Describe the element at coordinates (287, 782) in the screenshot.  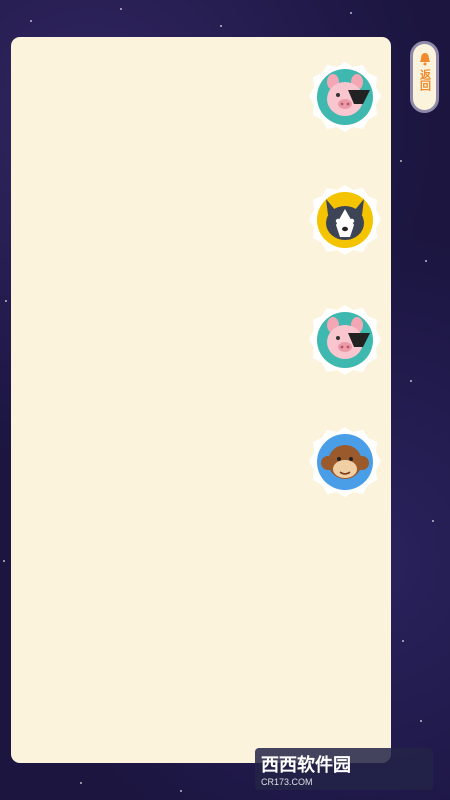
I see `watermark-url: CR173.COM` at that location.